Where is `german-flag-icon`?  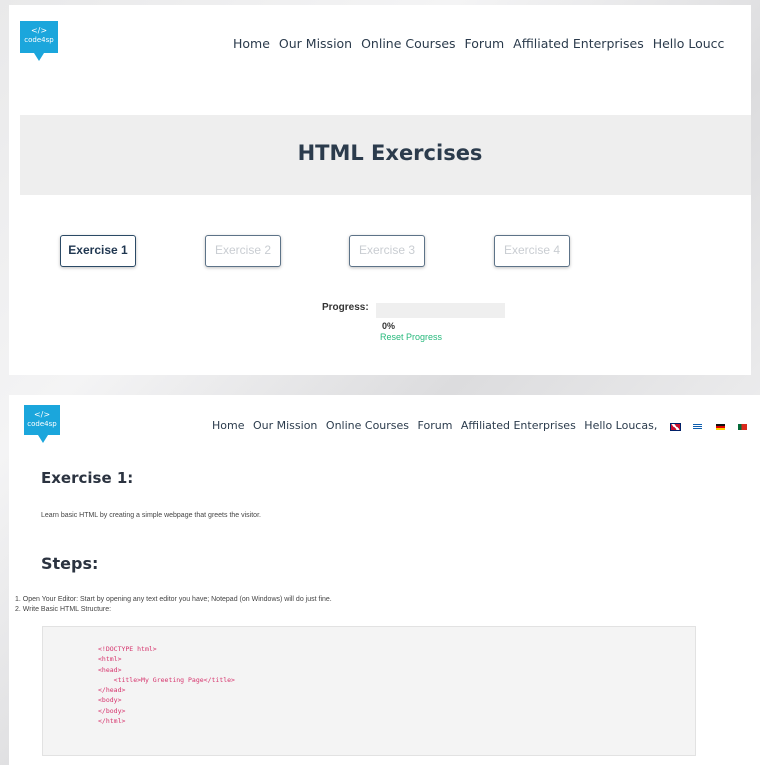
german-flag-icon is located at coordinates (720, 426).